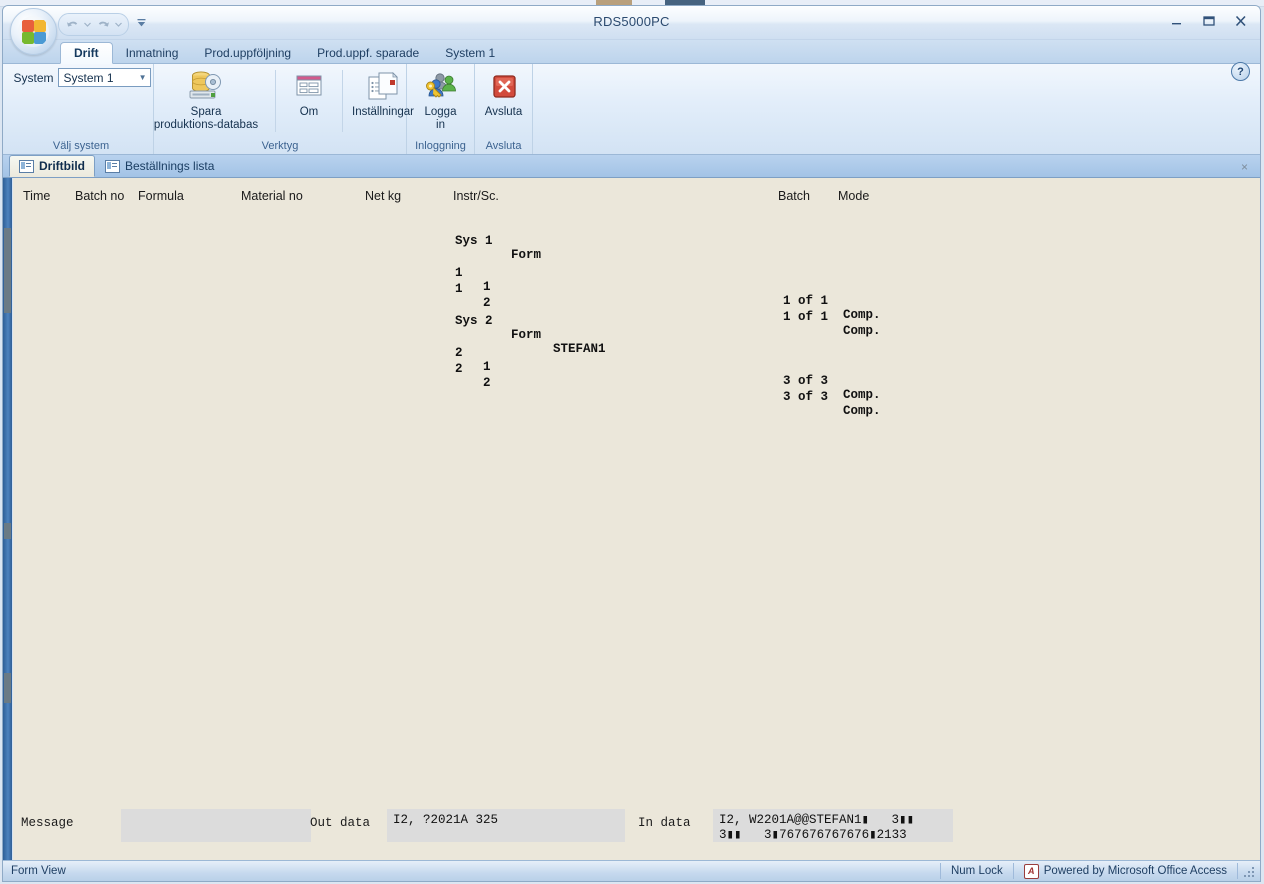 This screenshot has width=1264, height=884. Describe the element at coordinates (383, 87) in the screenshot. I see `settings-document-icon` at that location.